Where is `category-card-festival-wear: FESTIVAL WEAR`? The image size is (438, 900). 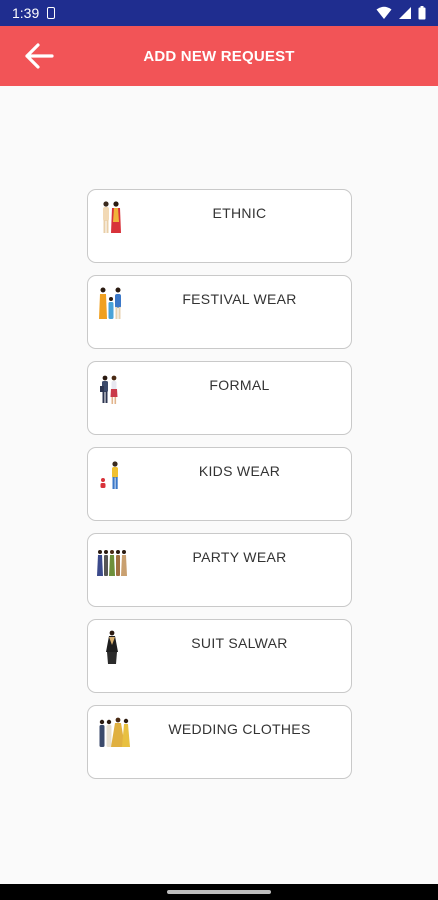 category-card-festival-wear: FESTIVAL WEAR is located at coordinates (219, 312).